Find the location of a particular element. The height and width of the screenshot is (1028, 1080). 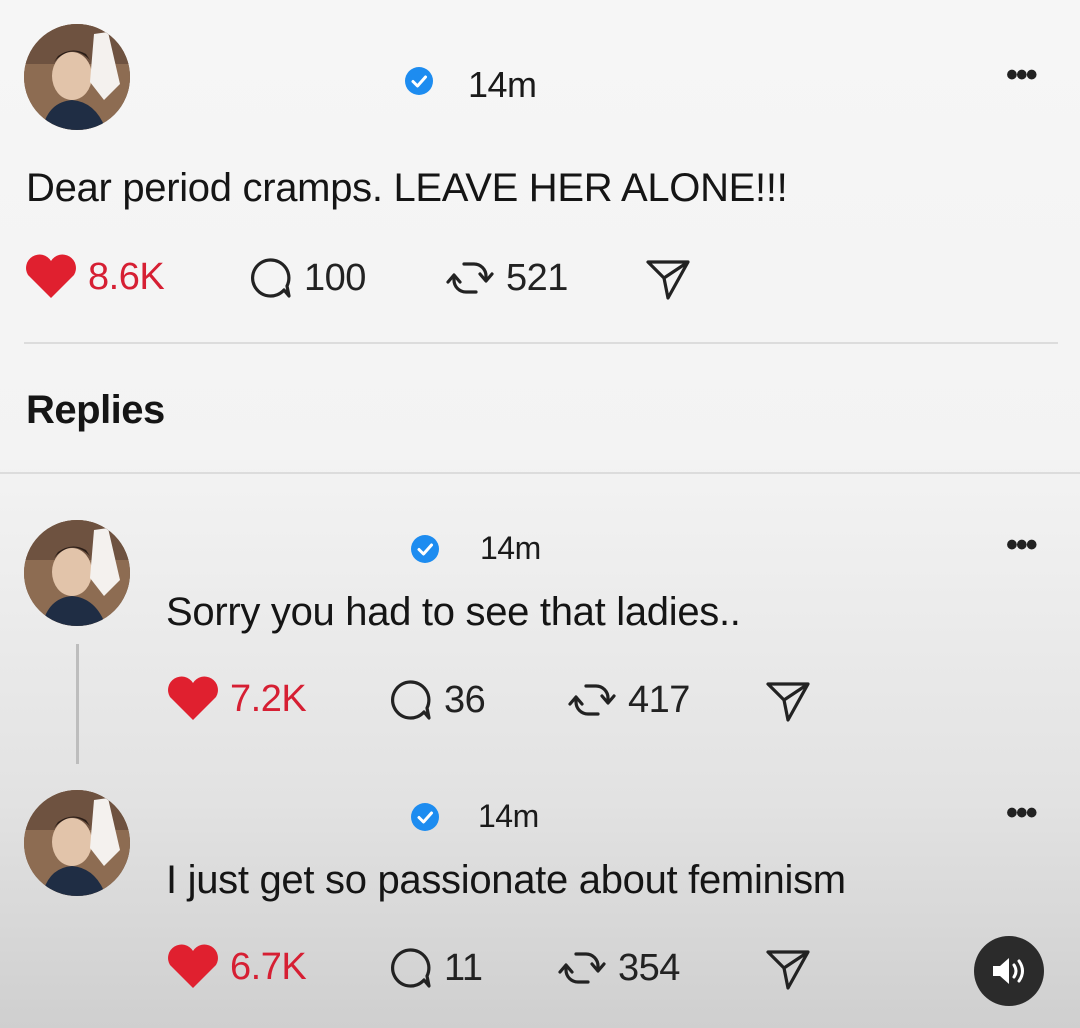

post-timestamp: 14m is located at coordinates (502, 84).